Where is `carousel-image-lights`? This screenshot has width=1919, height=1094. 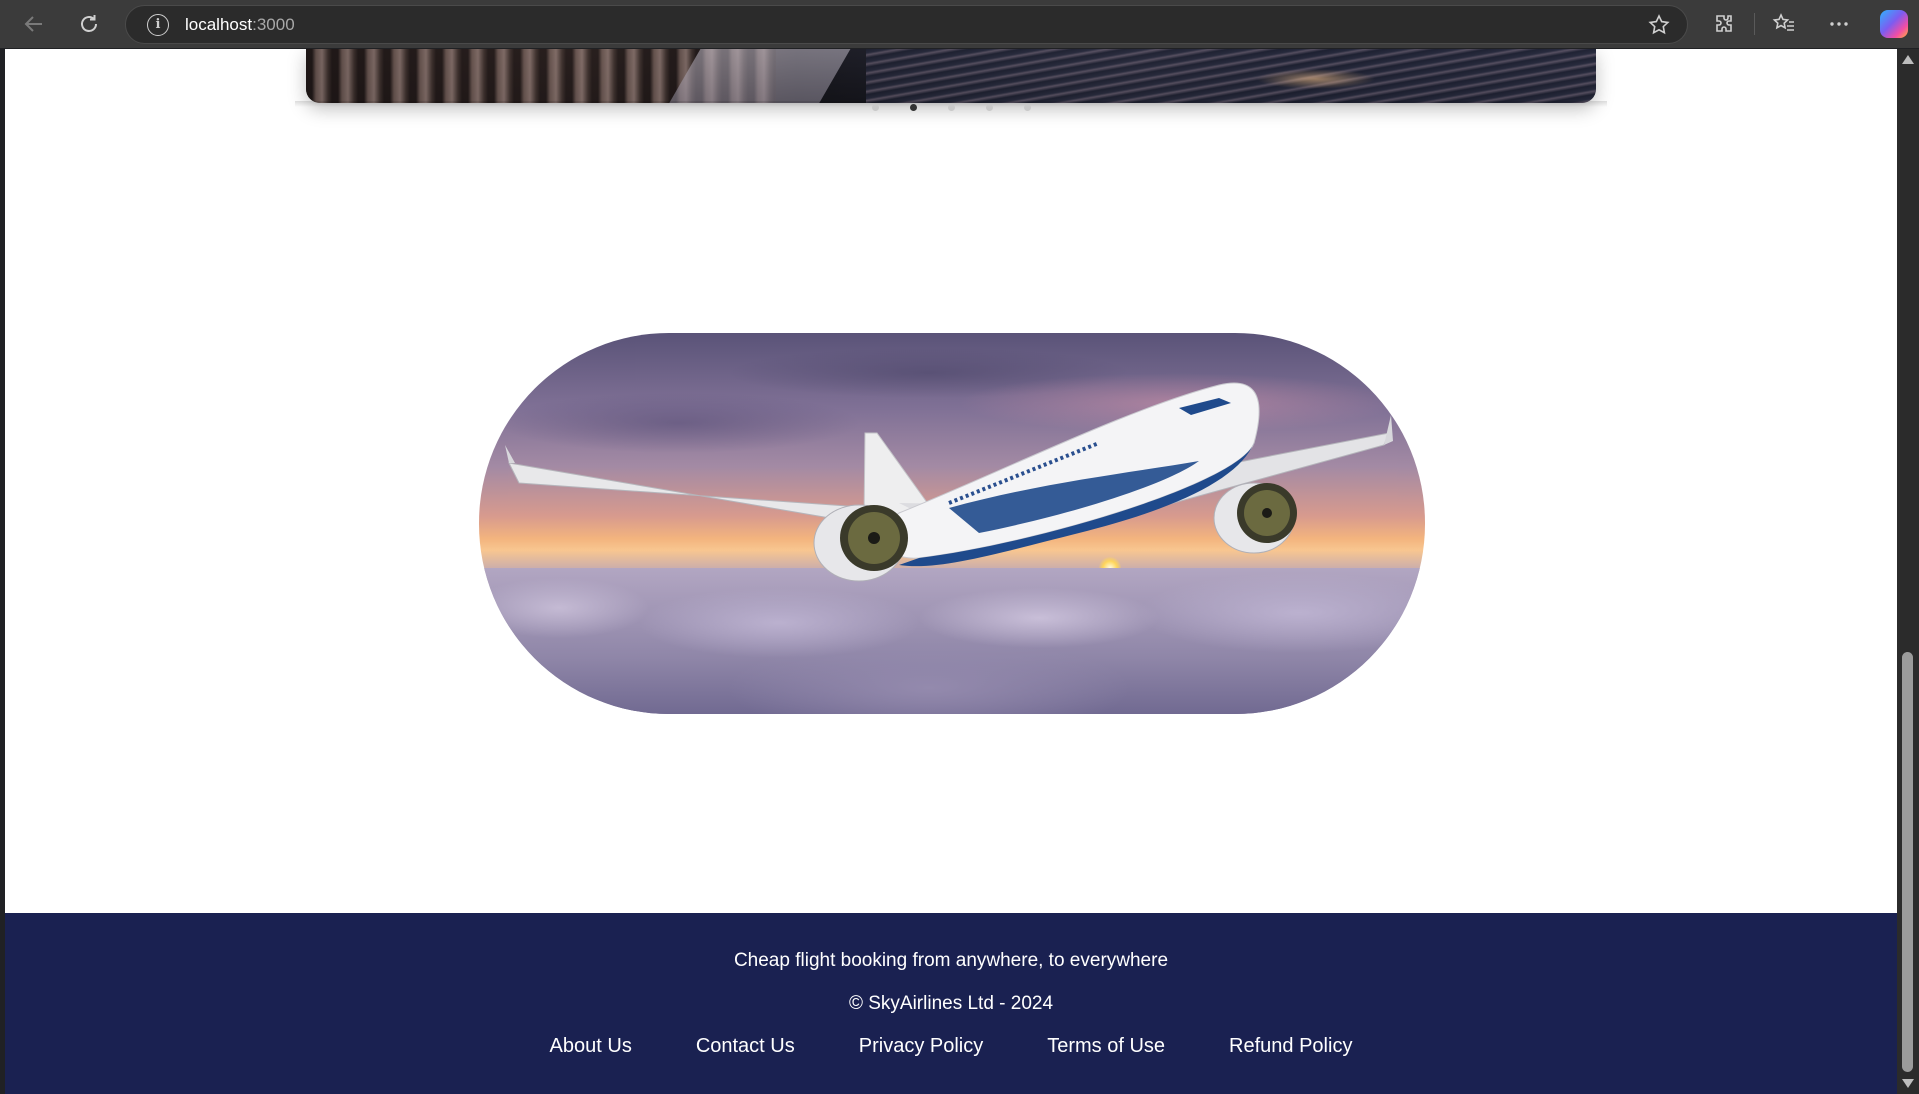 carousel-image-lights is located at coordinates (1316, 79).